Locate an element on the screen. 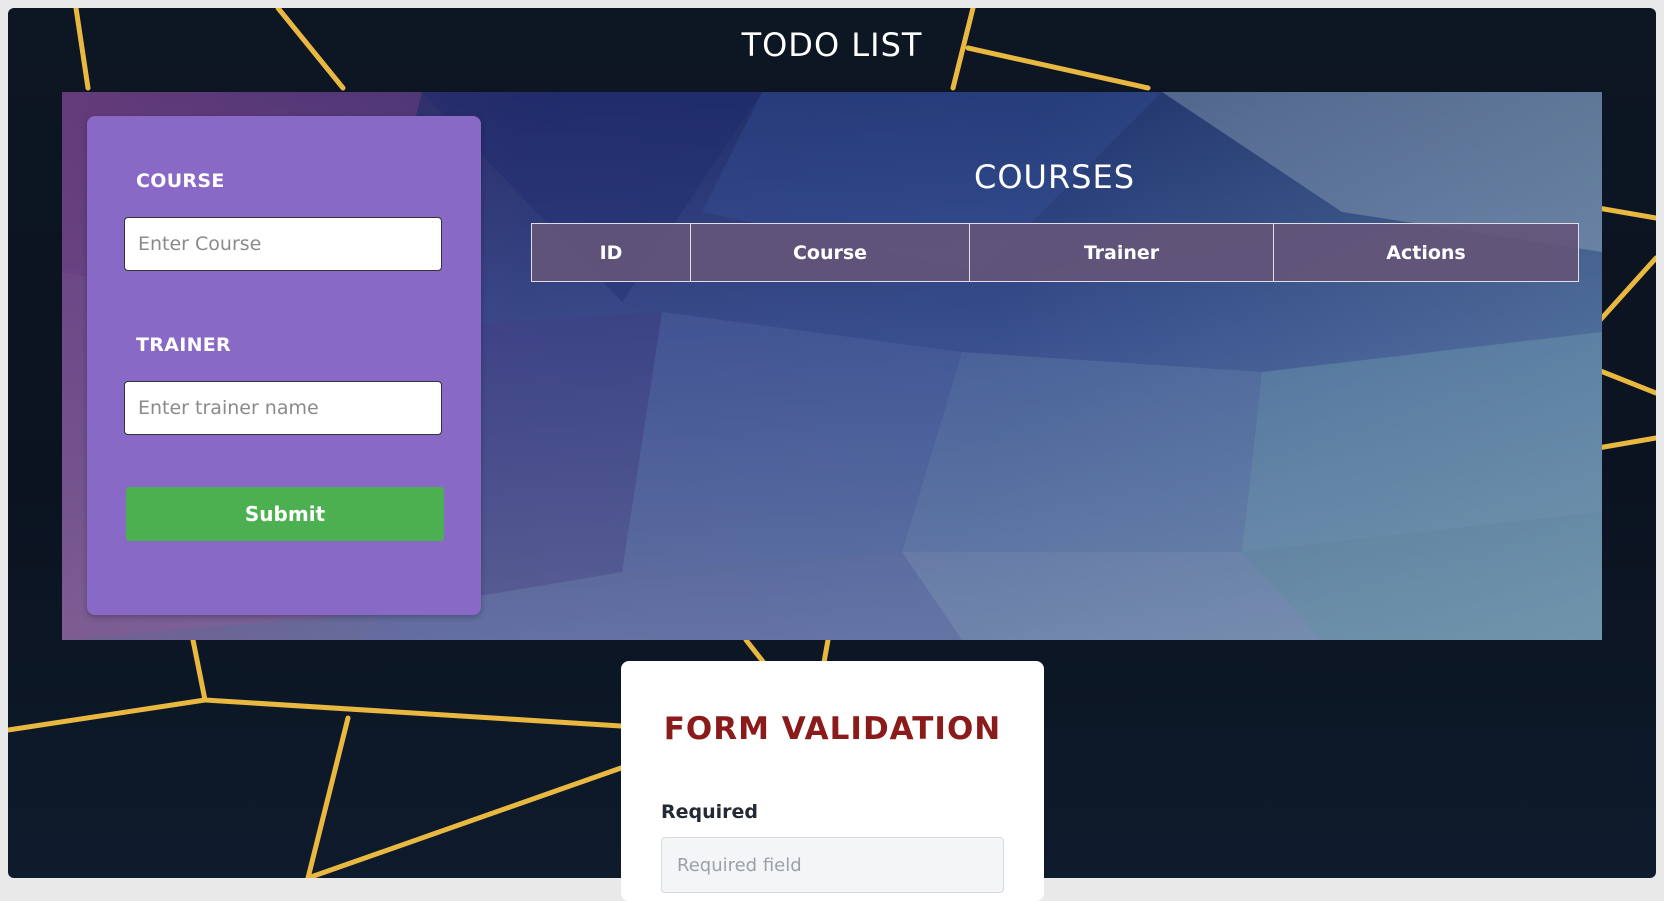 This screenshot has height=901, width=1664. table-header-row: ID Course Trainer Actions is located at coordinates (1055, 252).